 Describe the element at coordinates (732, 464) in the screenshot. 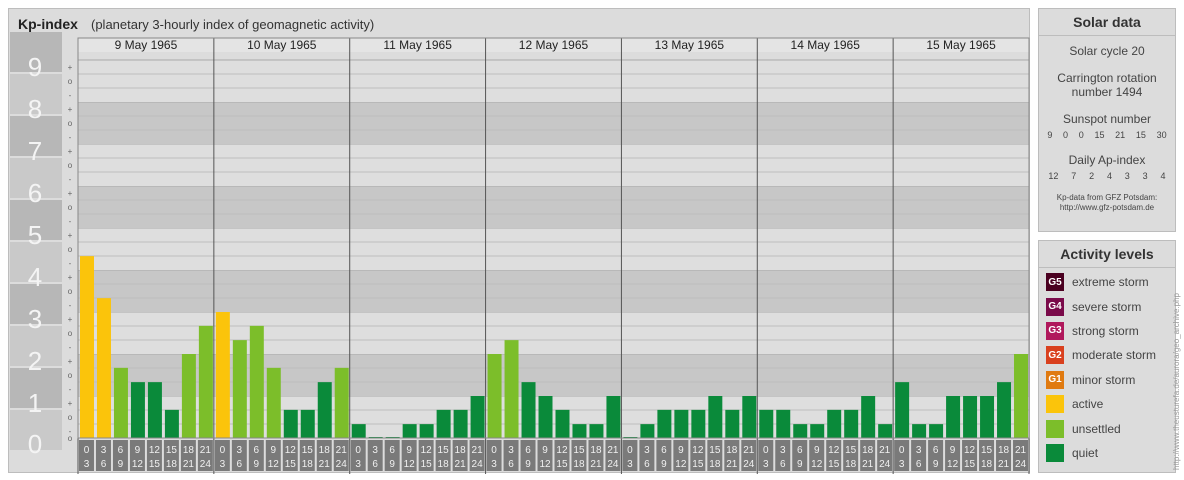

I see `time-end-label: 21` at that location.